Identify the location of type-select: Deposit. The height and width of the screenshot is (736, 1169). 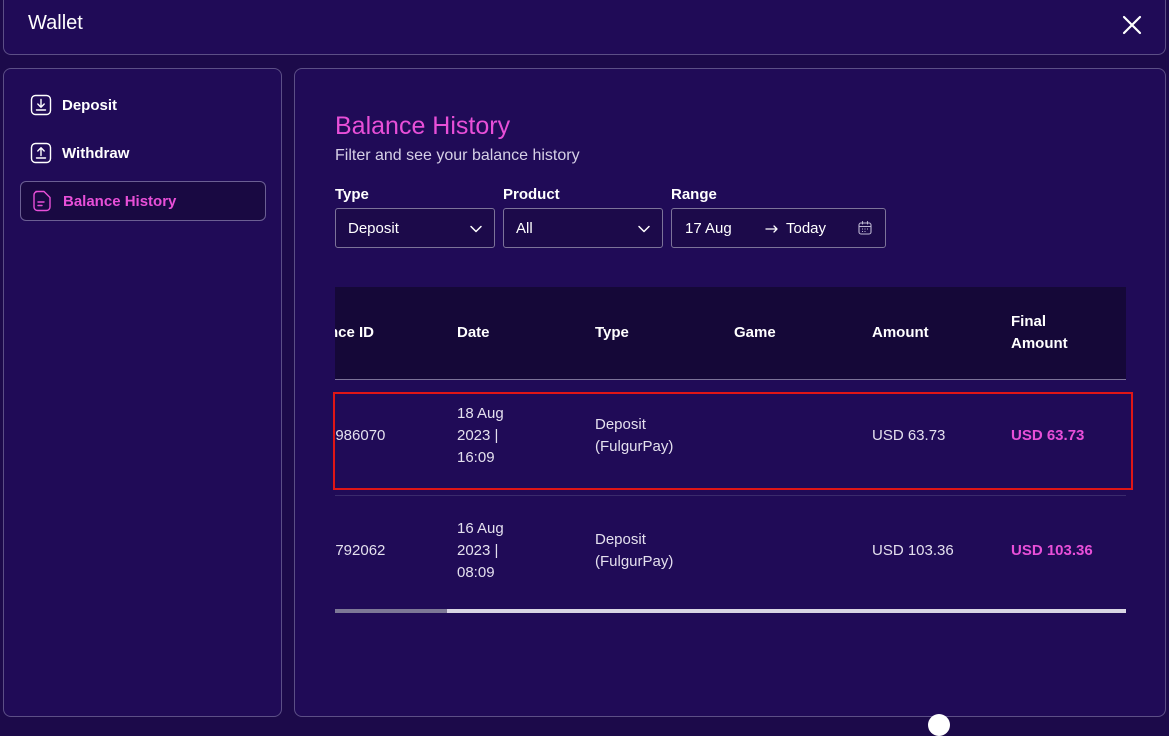
(415, 228).